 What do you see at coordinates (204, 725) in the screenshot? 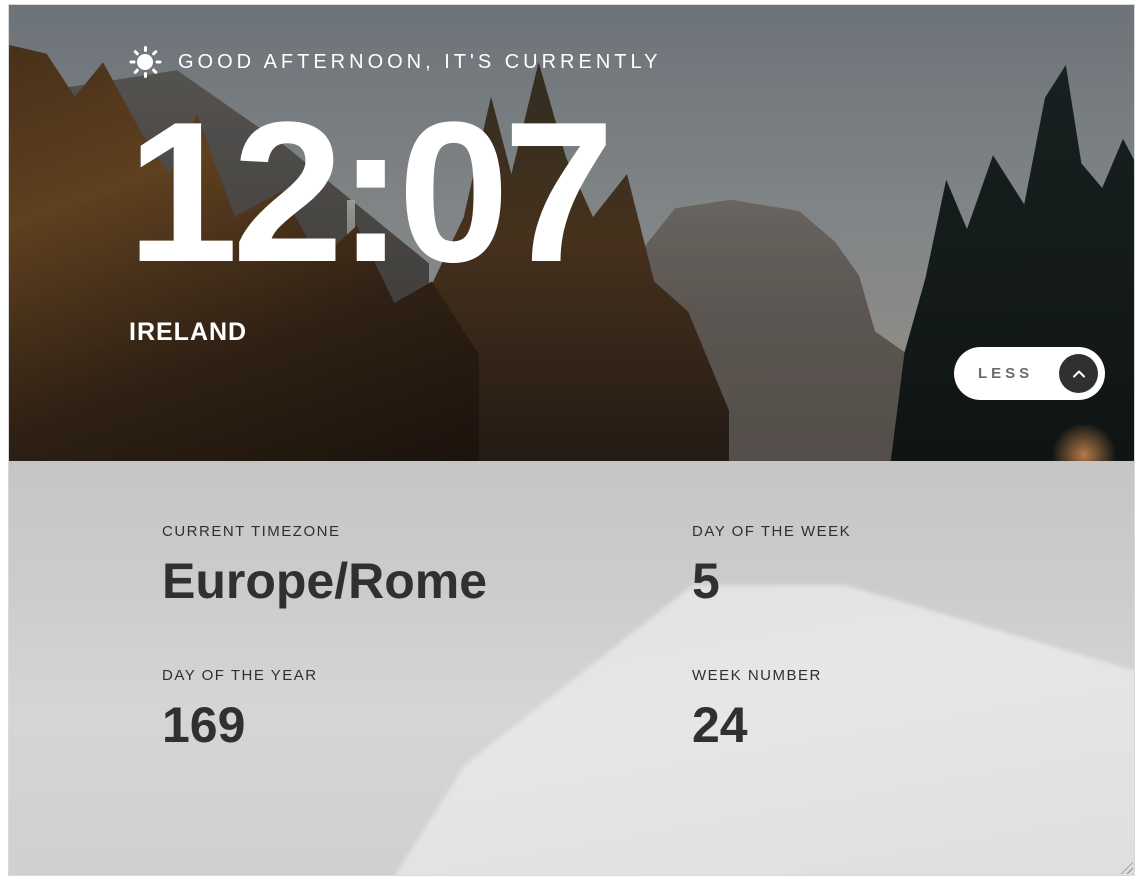
I see `day-of-year-value: 169` at bounding box center [204, 725].